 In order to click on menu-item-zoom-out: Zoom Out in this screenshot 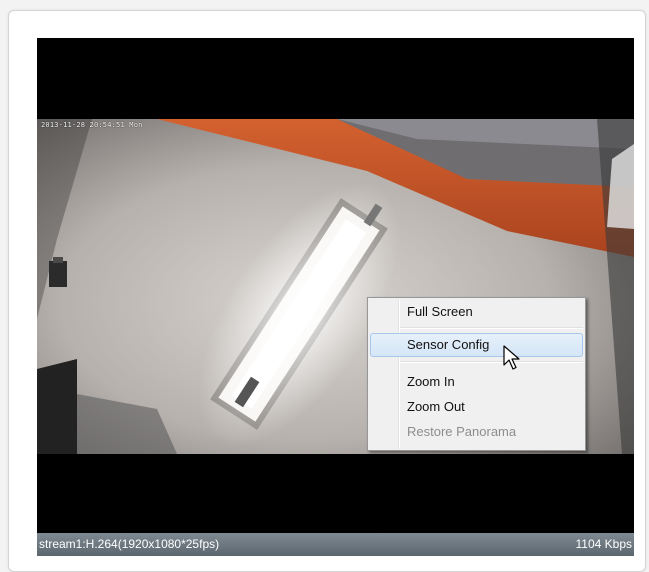, I will do `click(476, 407)`.